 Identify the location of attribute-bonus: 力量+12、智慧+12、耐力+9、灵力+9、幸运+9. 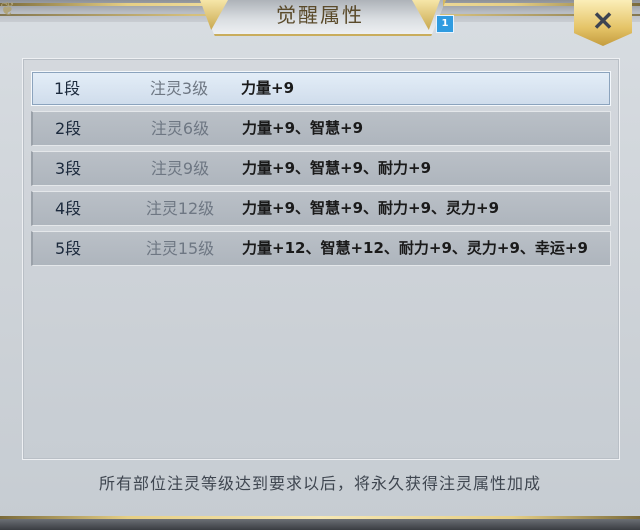
(415, 248).